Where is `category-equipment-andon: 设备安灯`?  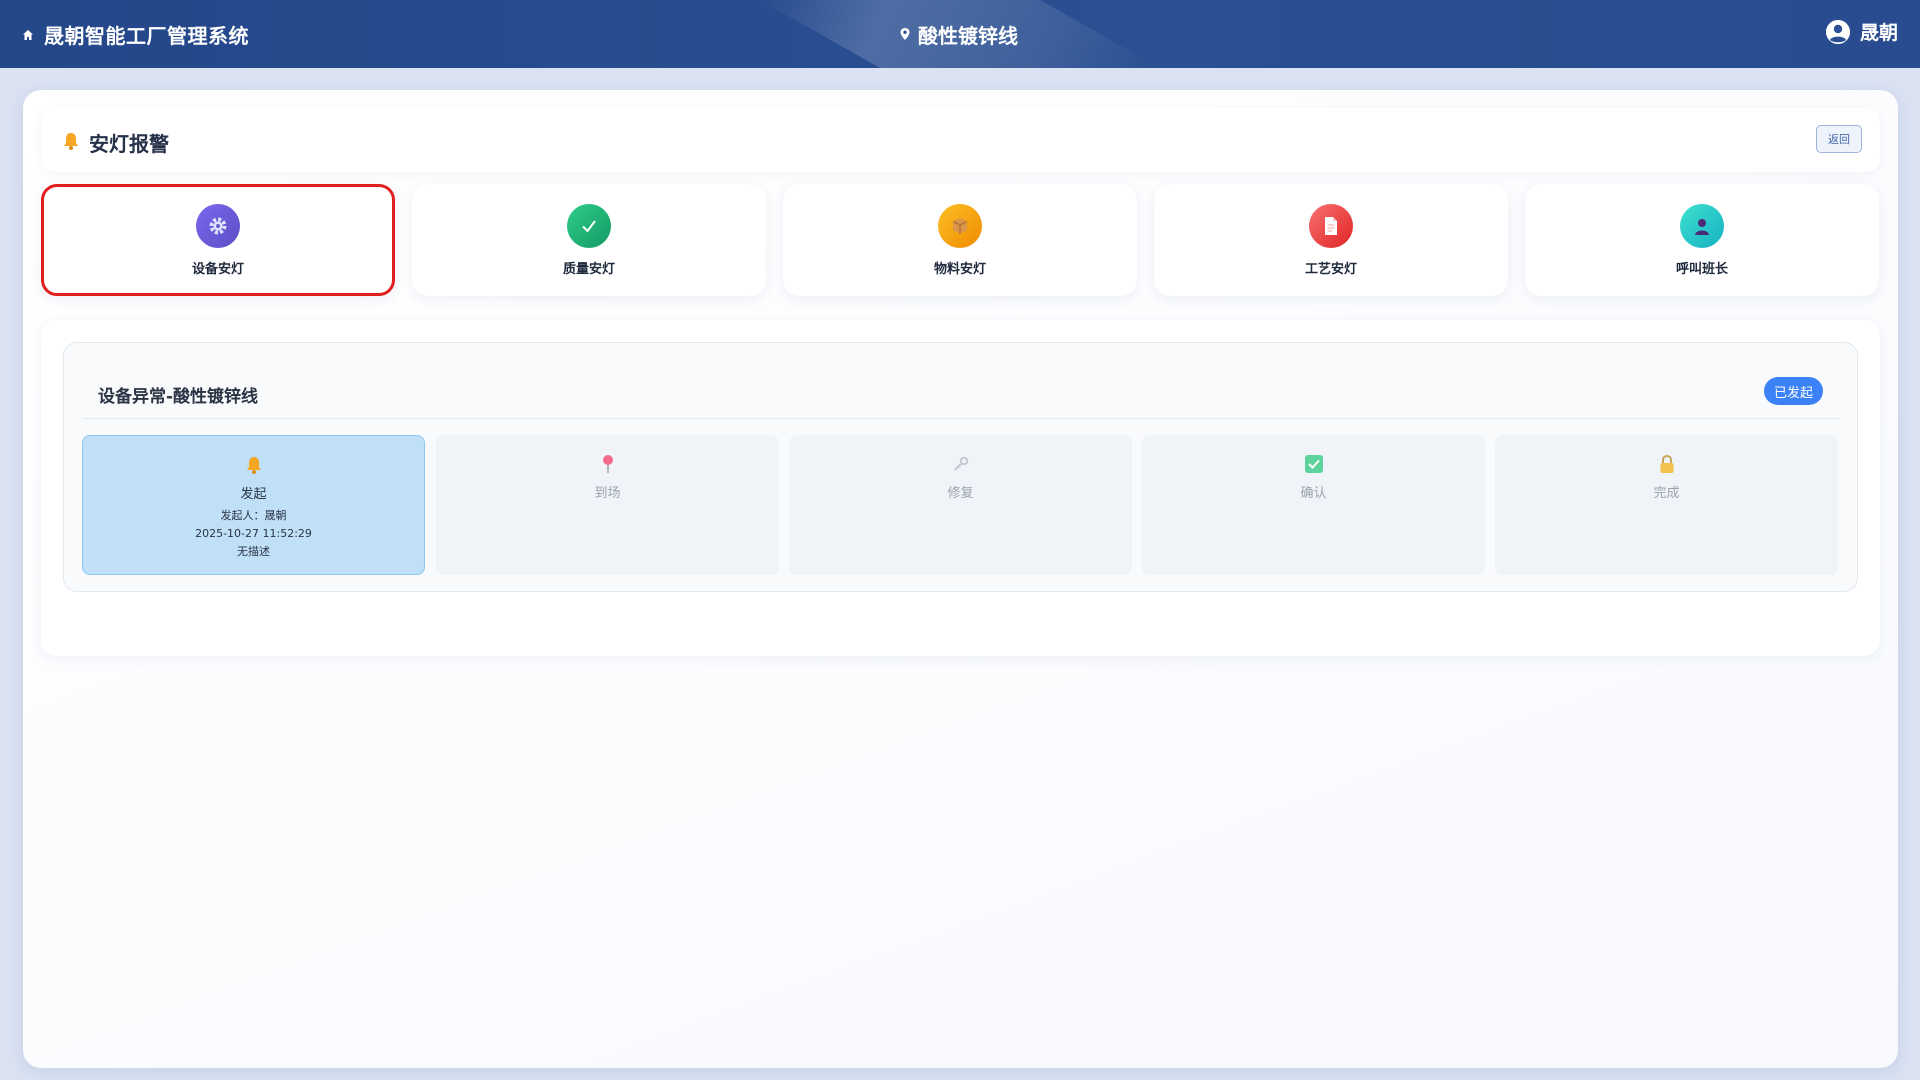
category-equipment-andon: 设备安灯 is located at coordinates (218, 240).